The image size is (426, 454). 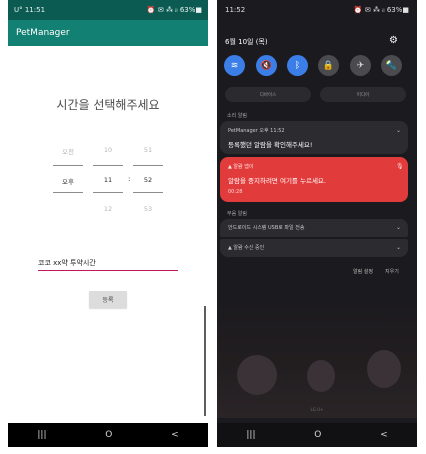 I want to click on system-notification: 안드로이드 시스템 USB로 파일 전송 ⌄, so click(x=314, y=228).